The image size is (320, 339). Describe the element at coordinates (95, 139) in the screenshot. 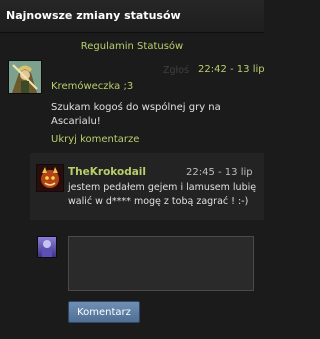

I see `hide-comments-link: Ukryj komentarze` at that location.